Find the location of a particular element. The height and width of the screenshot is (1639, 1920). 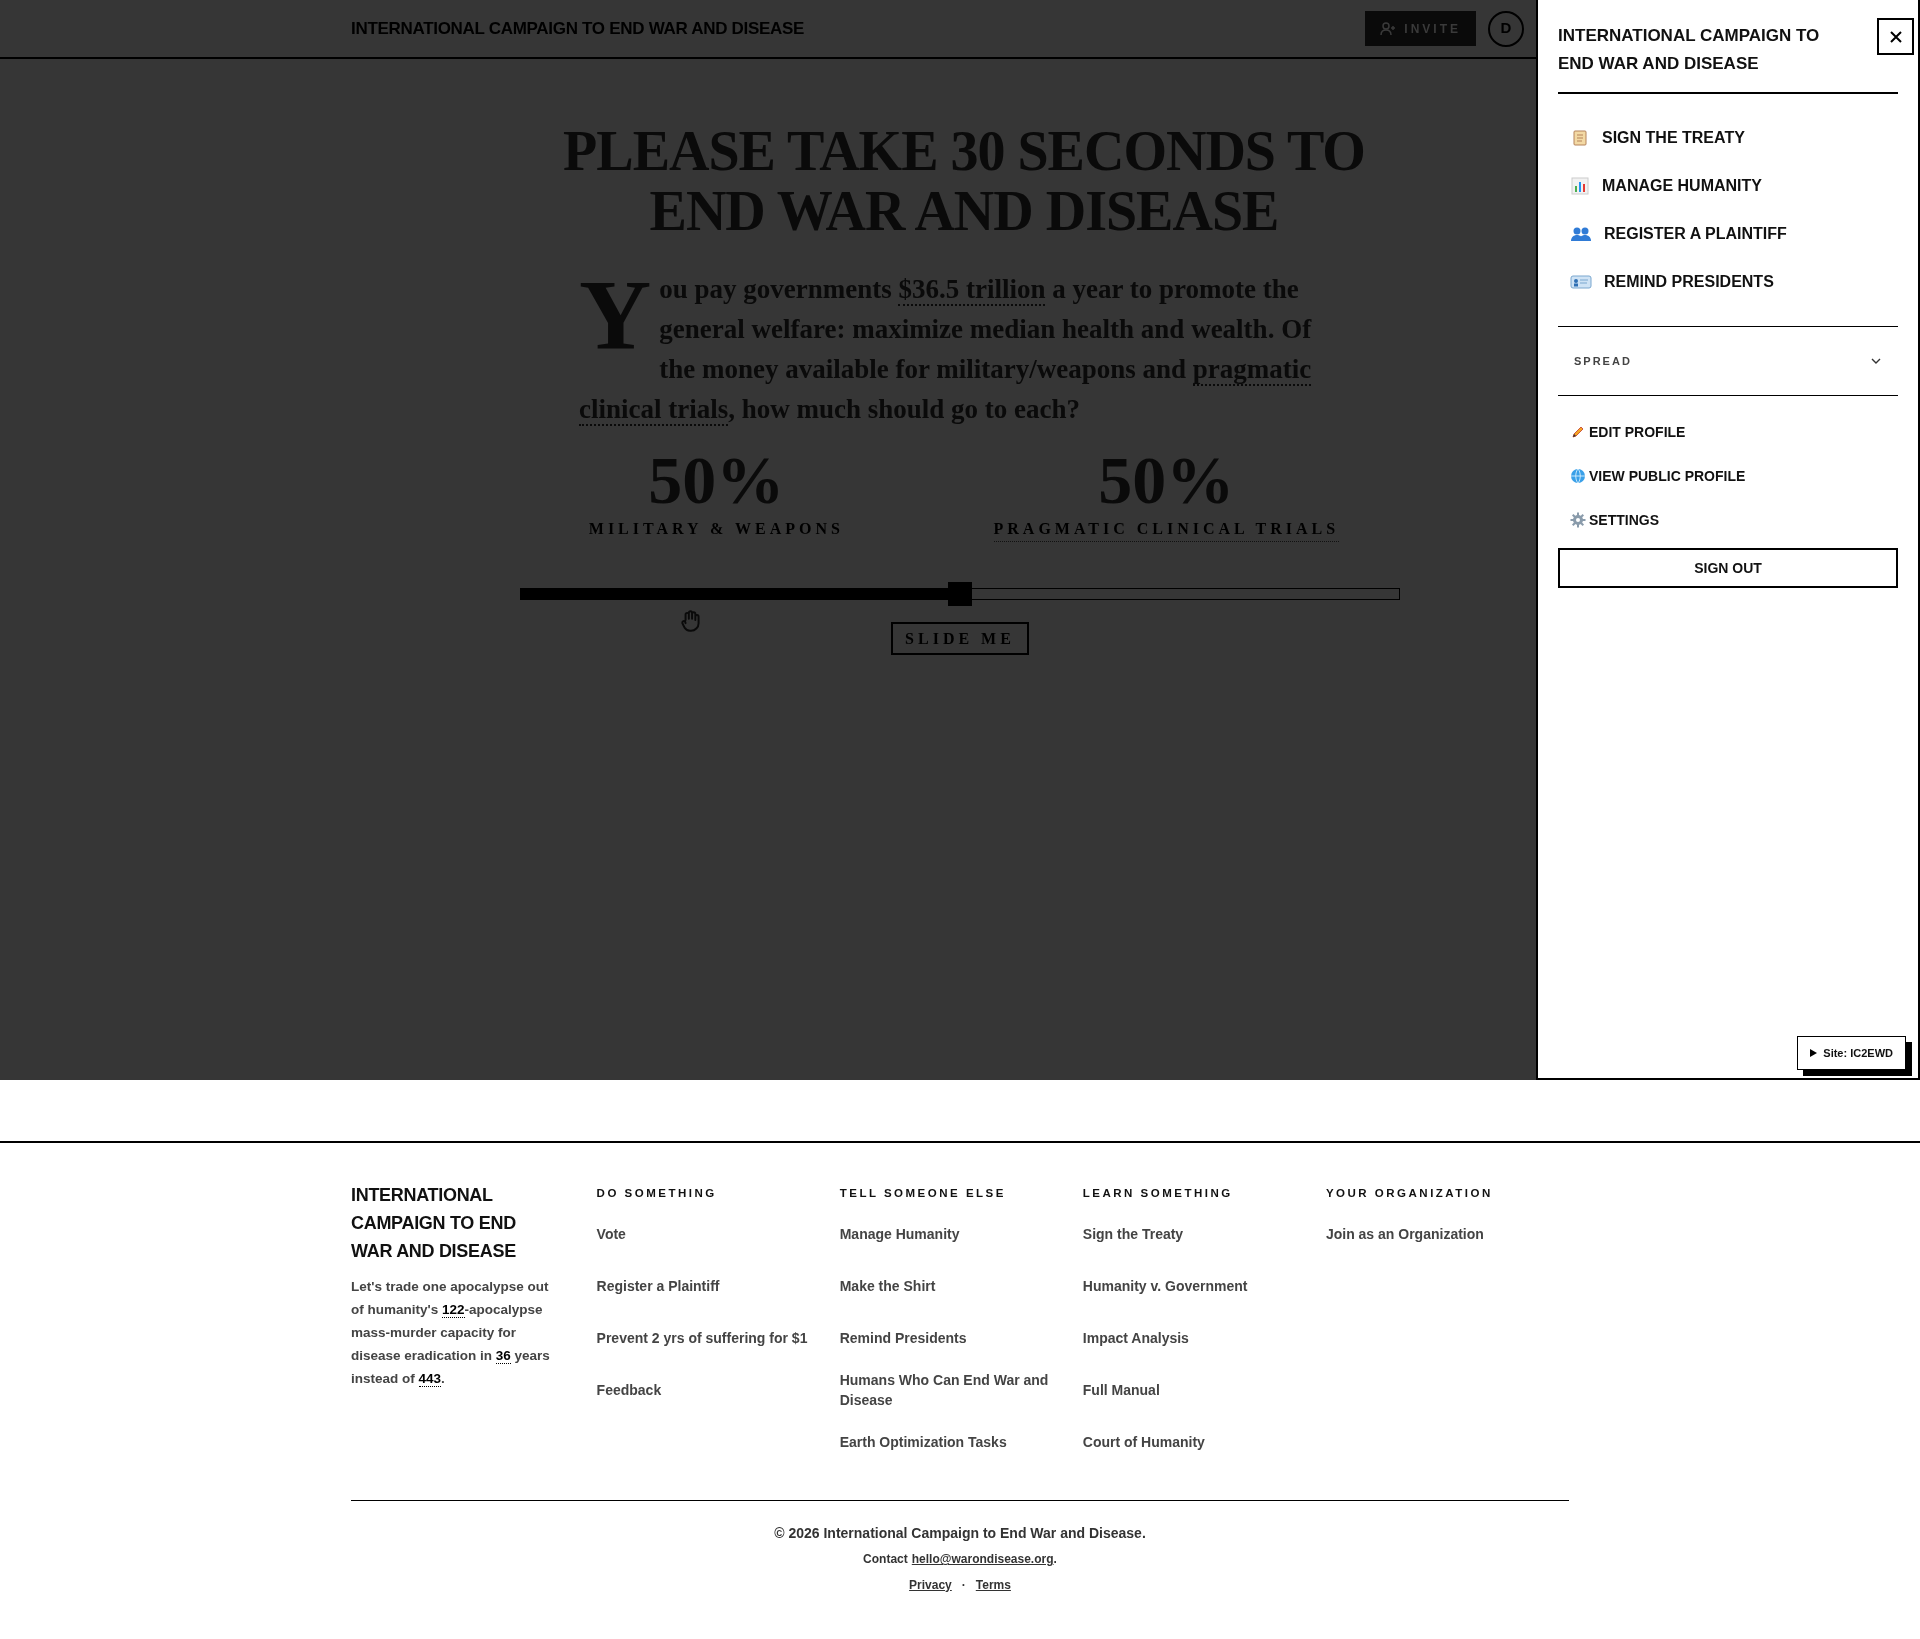

footer-link: Join as an Organization is located at coordinates (1404, 1234).